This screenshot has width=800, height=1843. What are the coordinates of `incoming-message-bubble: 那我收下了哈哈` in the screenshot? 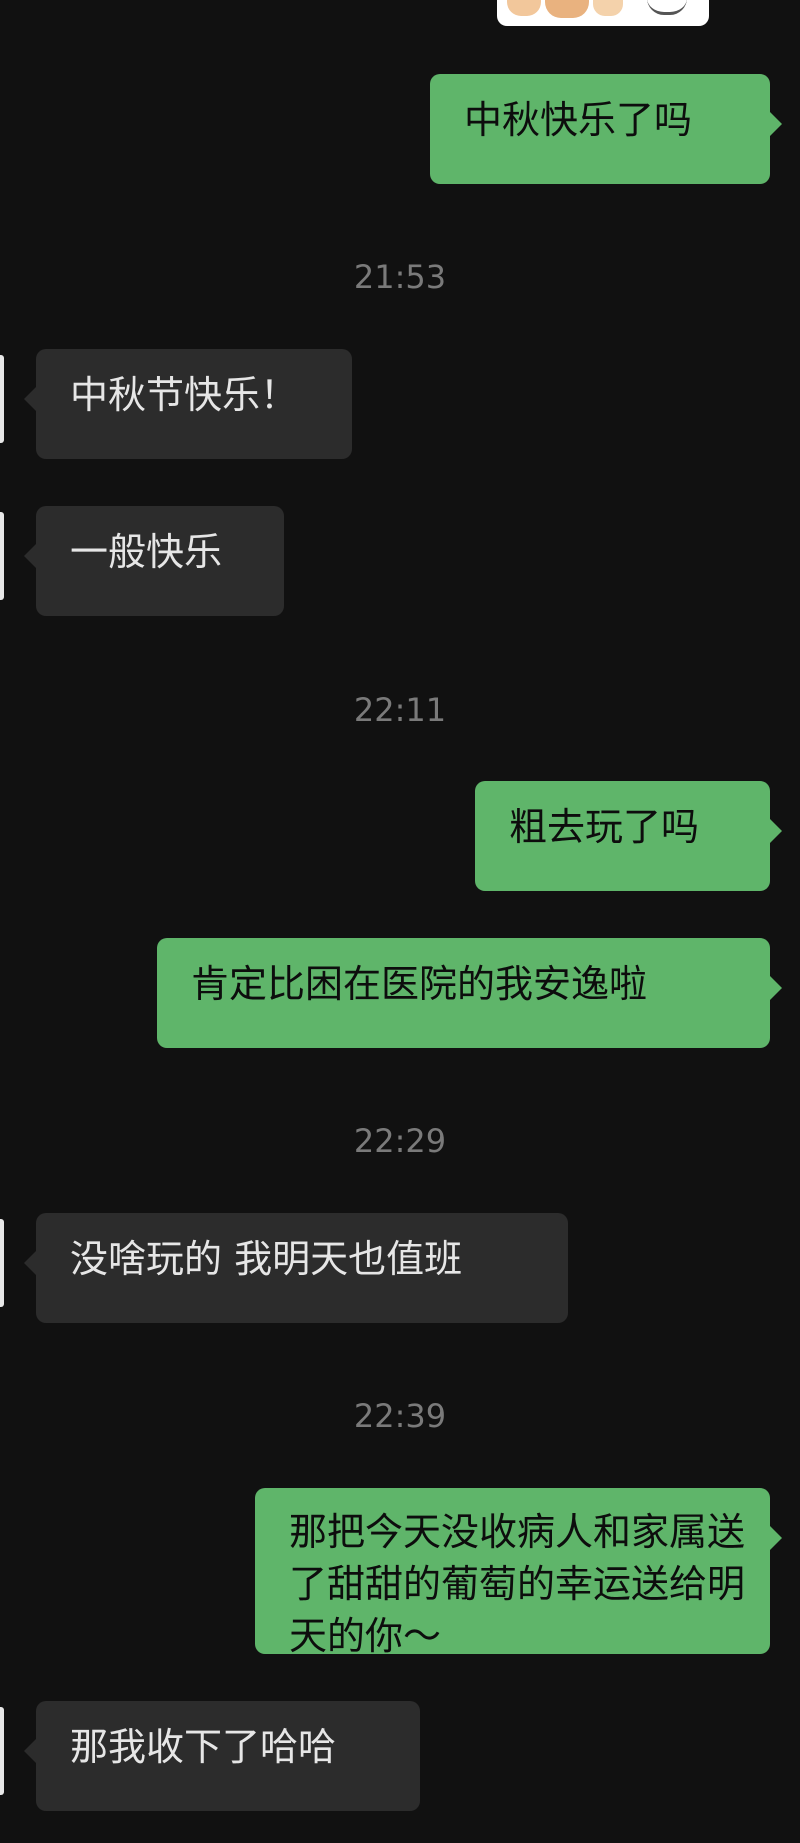 It's located at (222, 1756).